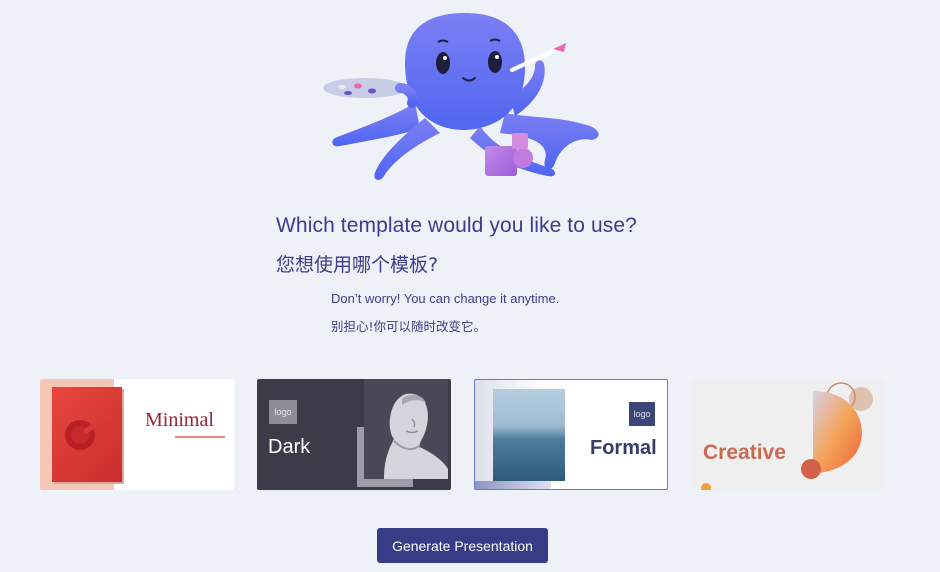 The image size is (940, 572). I want to click on title-underline, so click(200, 437).